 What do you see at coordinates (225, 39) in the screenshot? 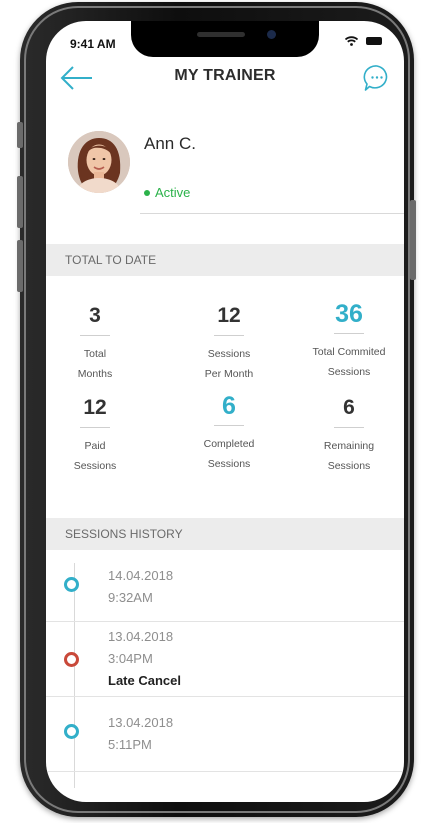
I see `notch` at bounding box center [225, 39].